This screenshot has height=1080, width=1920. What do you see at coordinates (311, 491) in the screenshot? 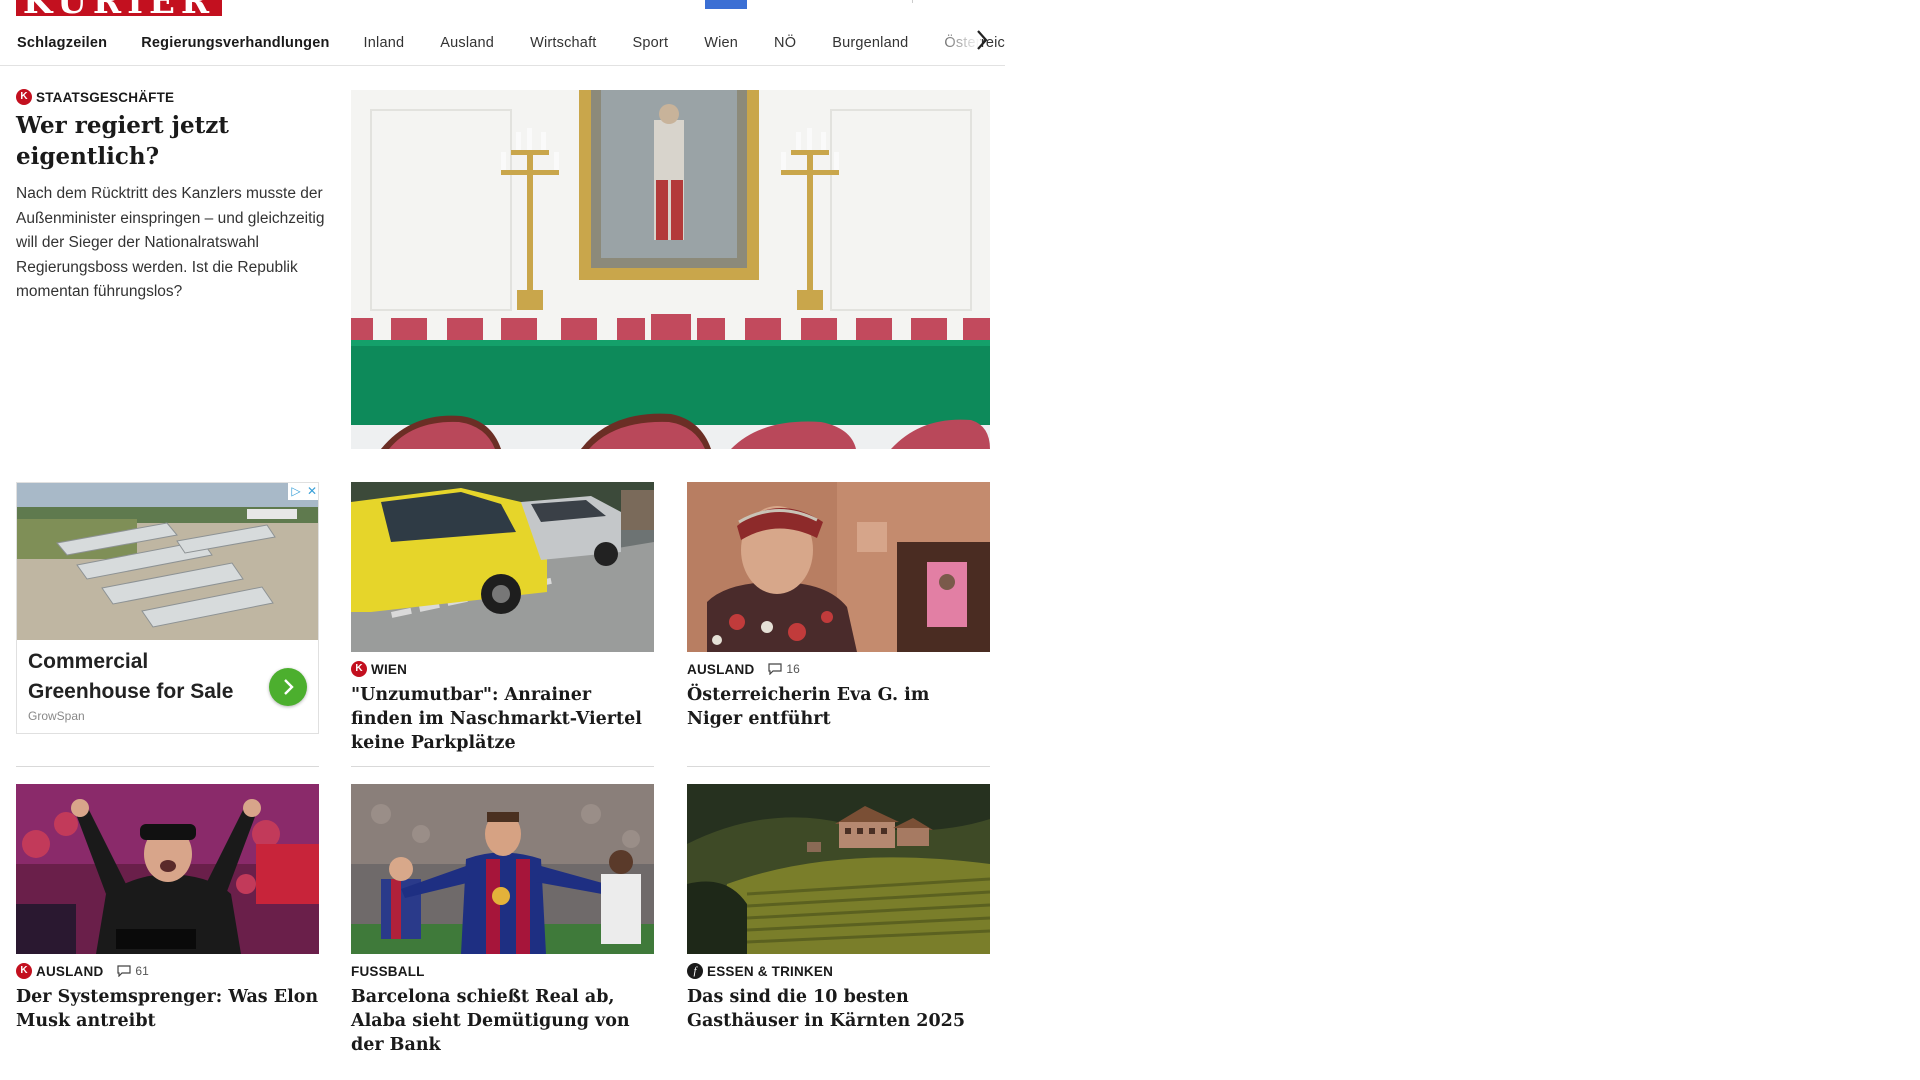
I see `ad-close-icon: ✕` at bounding box center [311, 491].